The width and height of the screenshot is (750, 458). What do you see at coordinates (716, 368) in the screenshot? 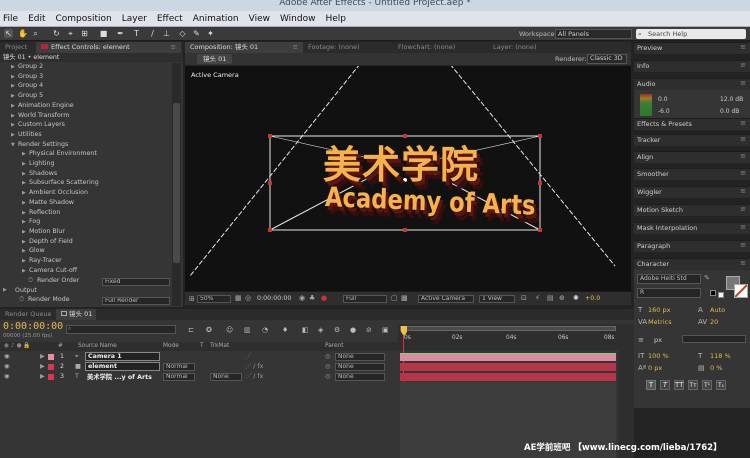
I see `tsume-value: 0 %` at bounding box center [716, 368].